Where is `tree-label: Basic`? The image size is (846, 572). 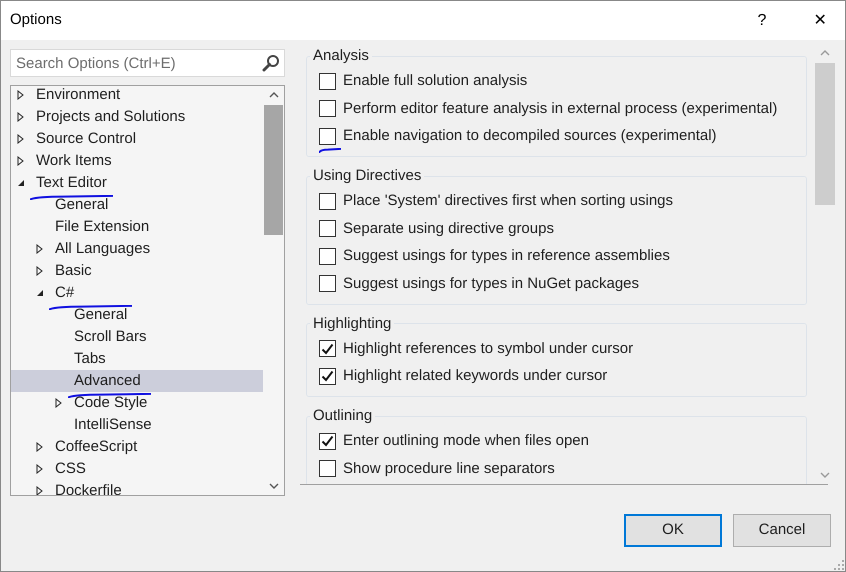
tree-label: Basic is located at coordinates (73, 270).